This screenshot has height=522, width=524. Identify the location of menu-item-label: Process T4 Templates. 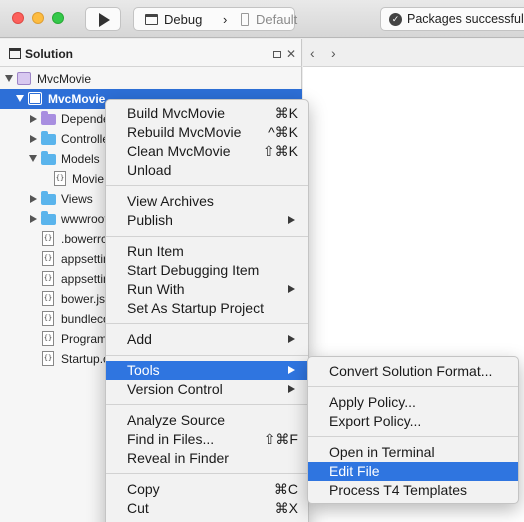
(398, 490).